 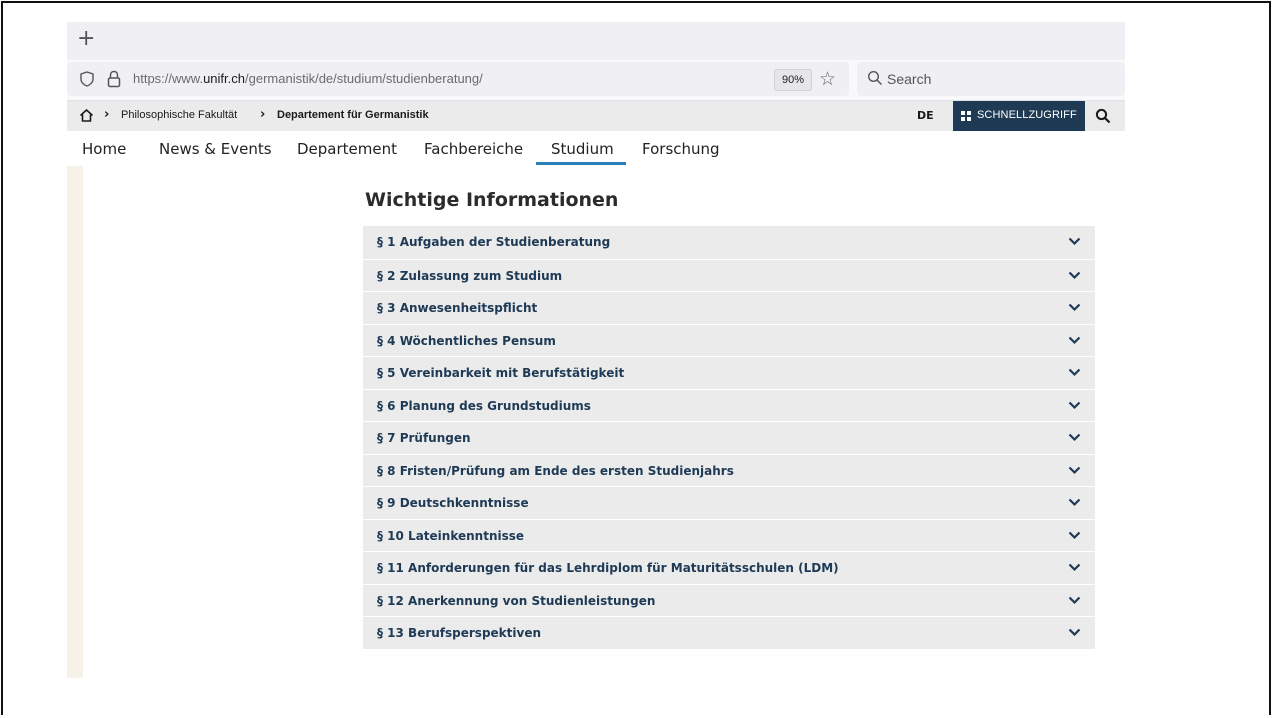 What do you see at coordinates (729, 372) in the screenshot?
I see `accordion-item: § 5 Vereinbarkeit mit Berufstätigkeit` at bounding box center [729, 372].